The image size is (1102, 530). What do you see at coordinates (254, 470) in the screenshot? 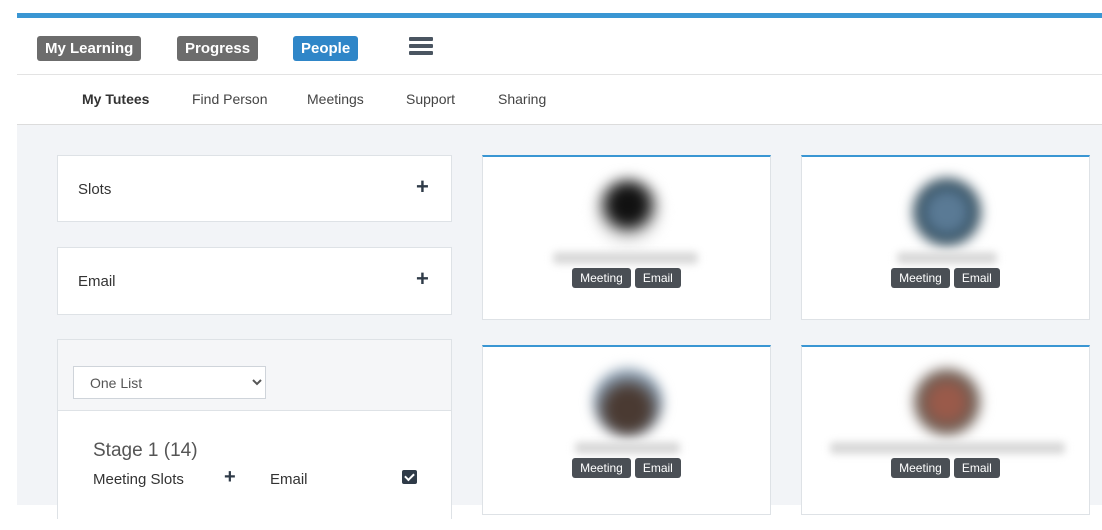
I see `stage-box: Stage 1 (14) Meeting Slots + Email` at bounding box center [254, 470].